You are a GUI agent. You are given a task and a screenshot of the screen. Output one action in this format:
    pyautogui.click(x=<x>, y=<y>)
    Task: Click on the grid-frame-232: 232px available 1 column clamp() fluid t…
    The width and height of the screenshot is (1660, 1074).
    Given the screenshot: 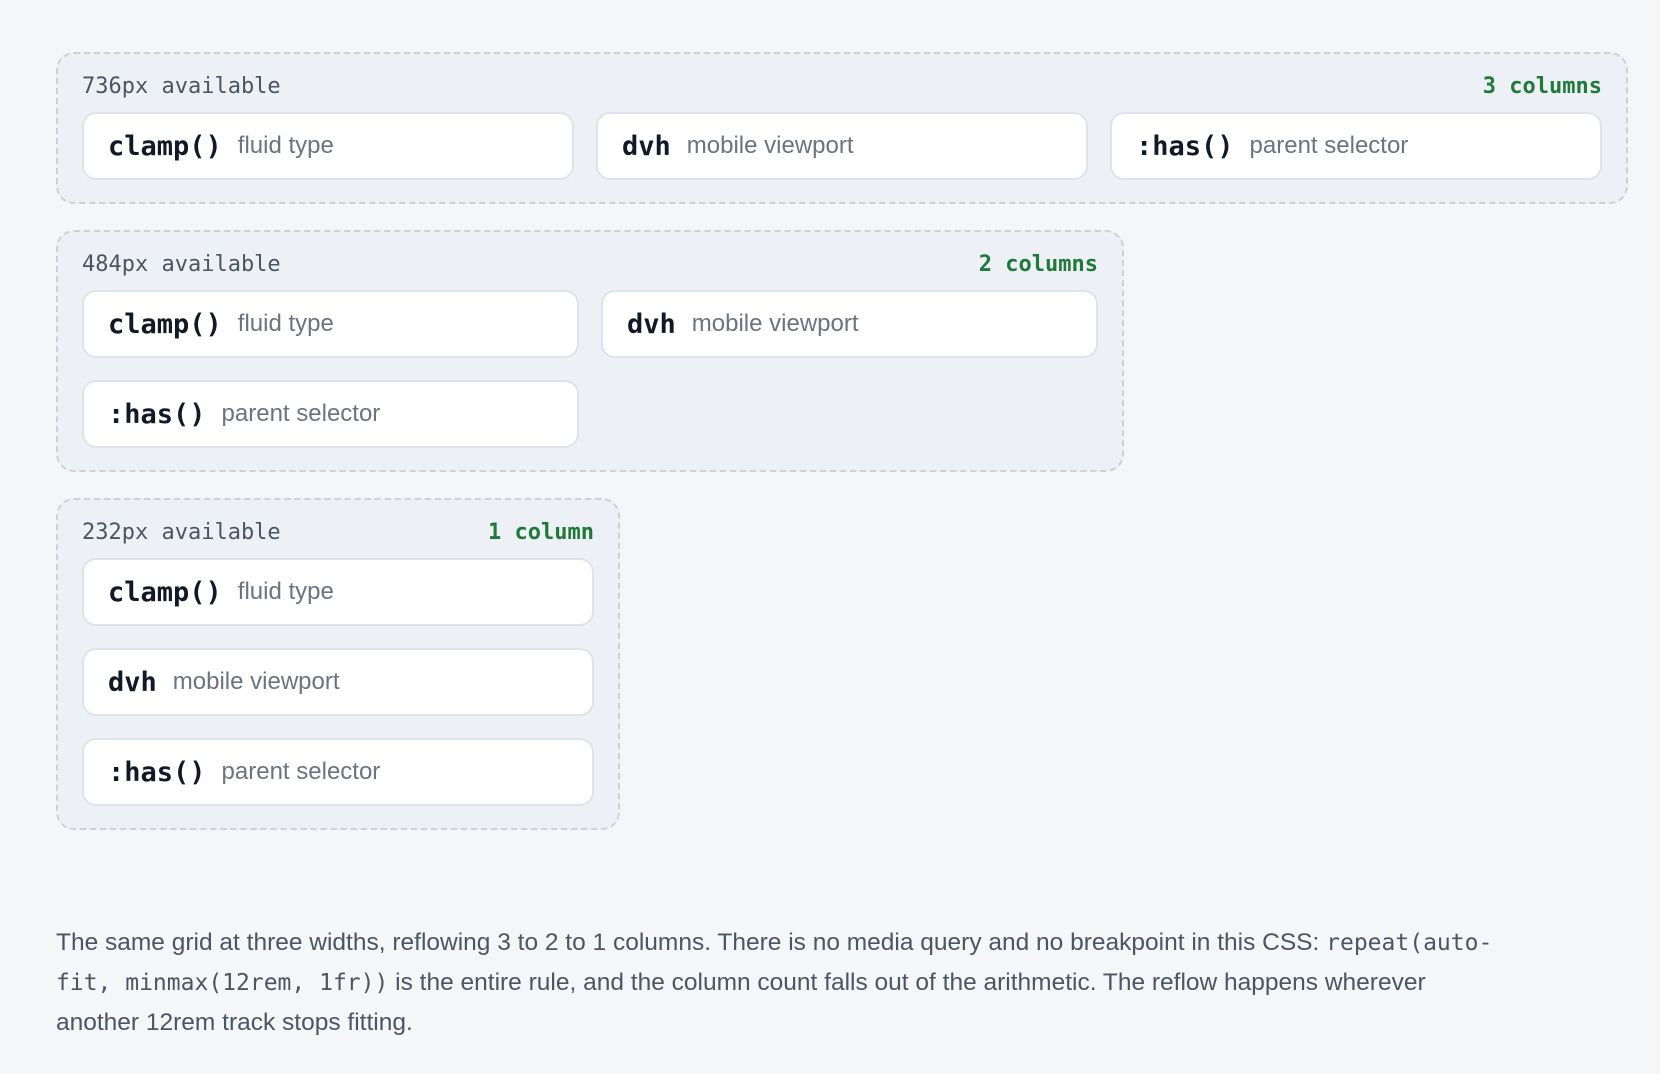 What is the action you would take?
    pyautogui.click(x=338, y=664)
    